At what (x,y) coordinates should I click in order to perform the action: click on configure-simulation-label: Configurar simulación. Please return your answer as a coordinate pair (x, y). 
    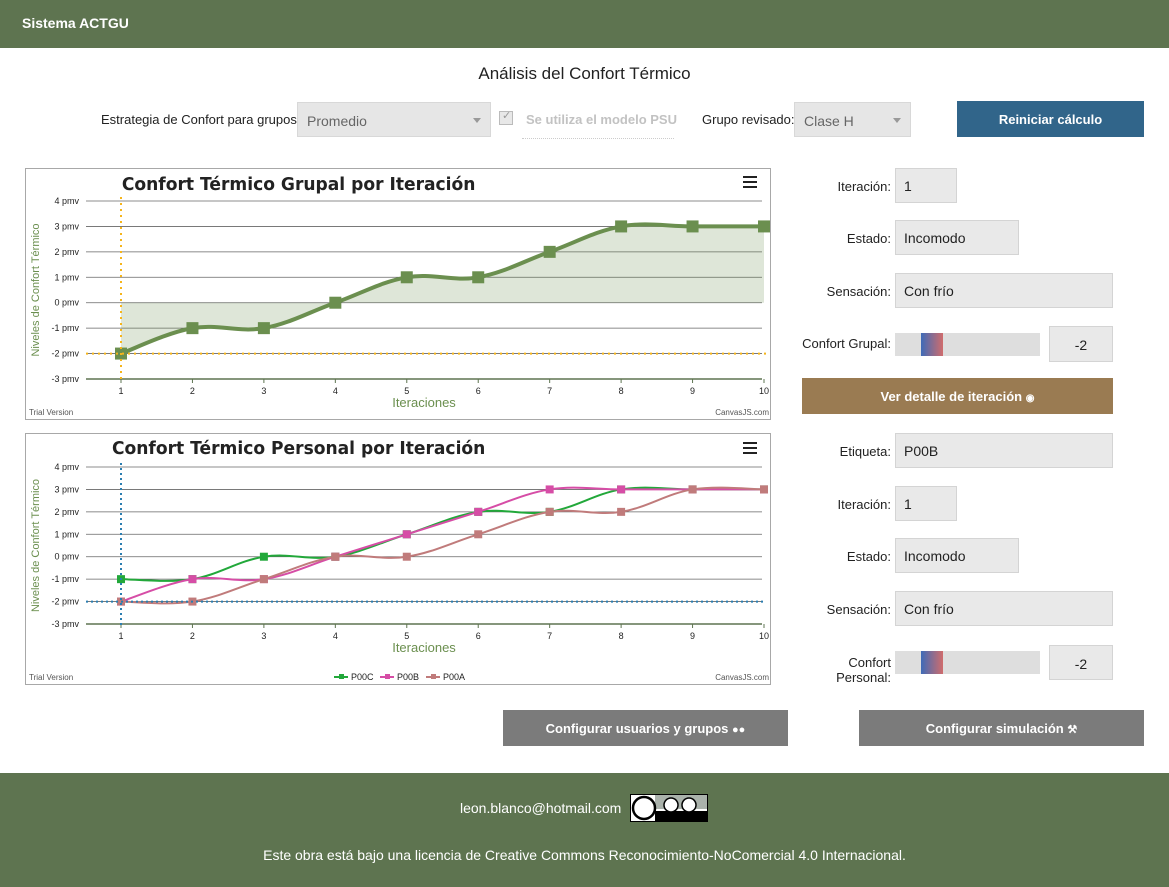
    Looking at the image, I should click on (994, 728).